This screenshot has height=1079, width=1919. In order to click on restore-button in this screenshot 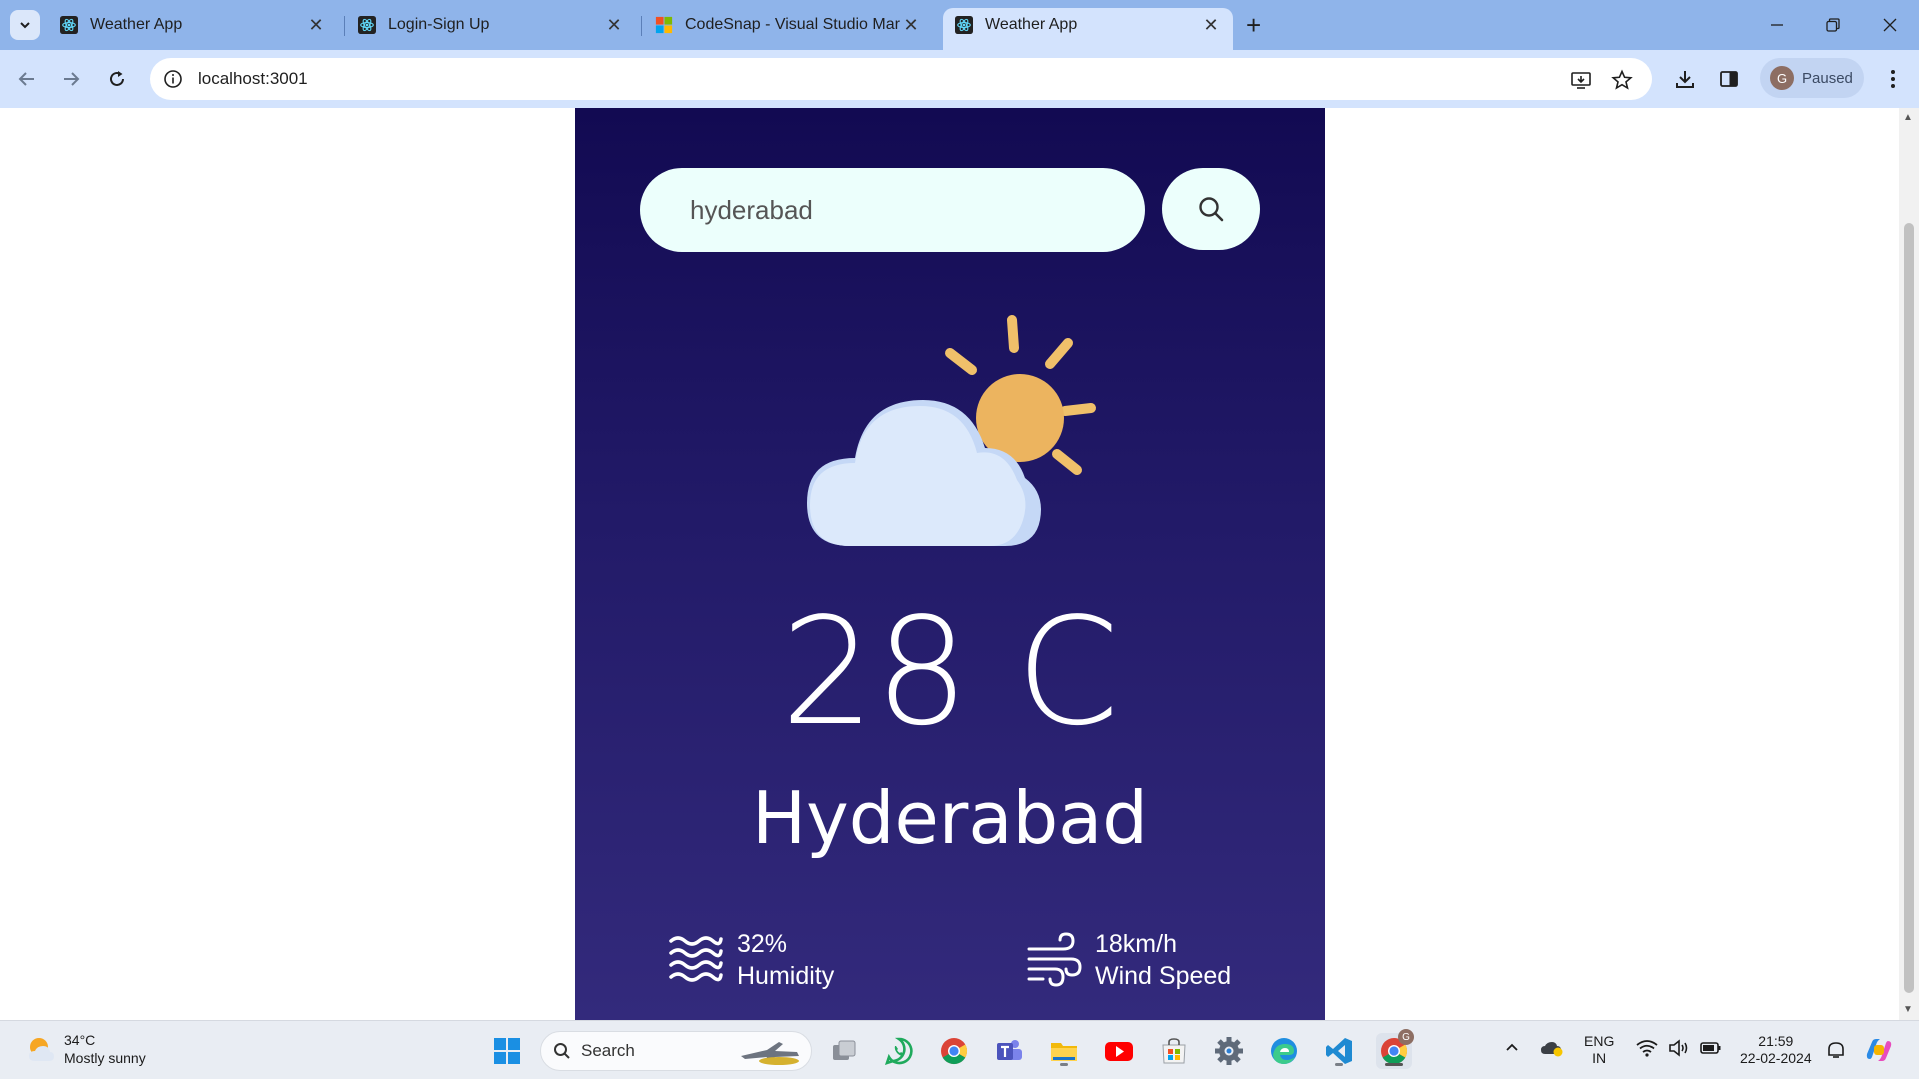, I will do `click(1833, 25)`.